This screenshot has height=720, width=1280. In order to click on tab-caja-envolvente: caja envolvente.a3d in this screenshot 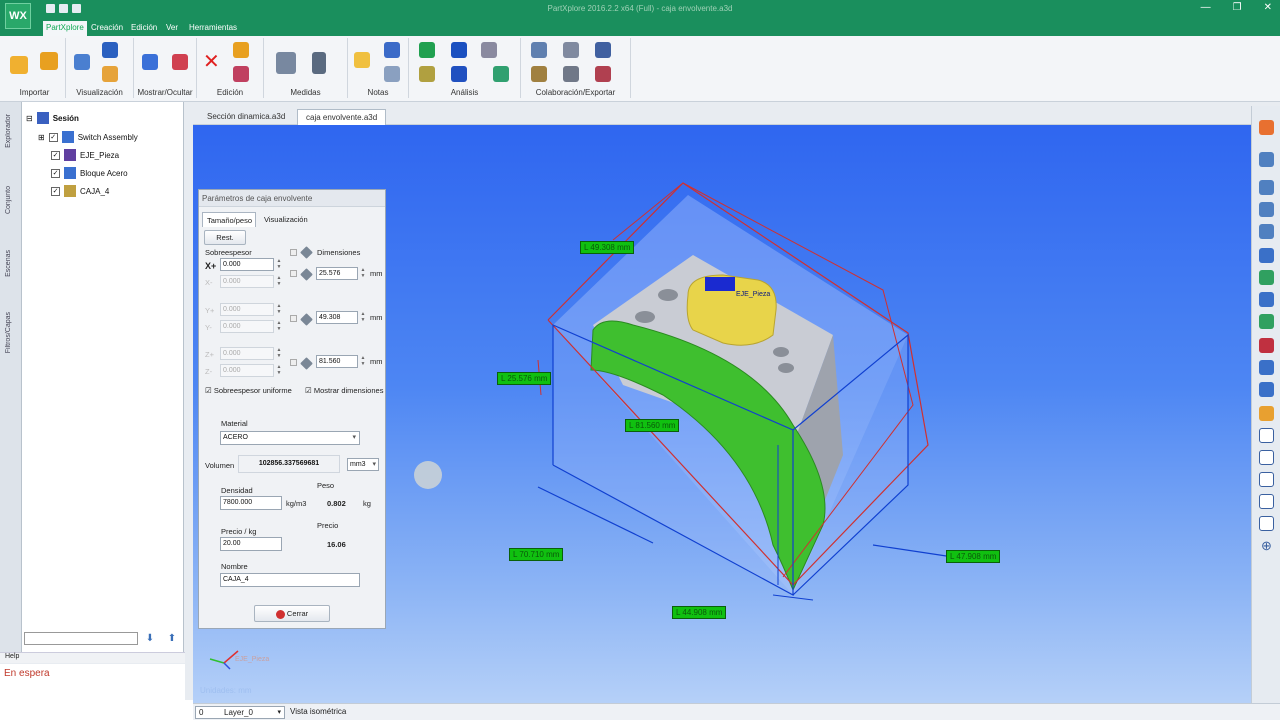, I will do `click(342, 117)`.